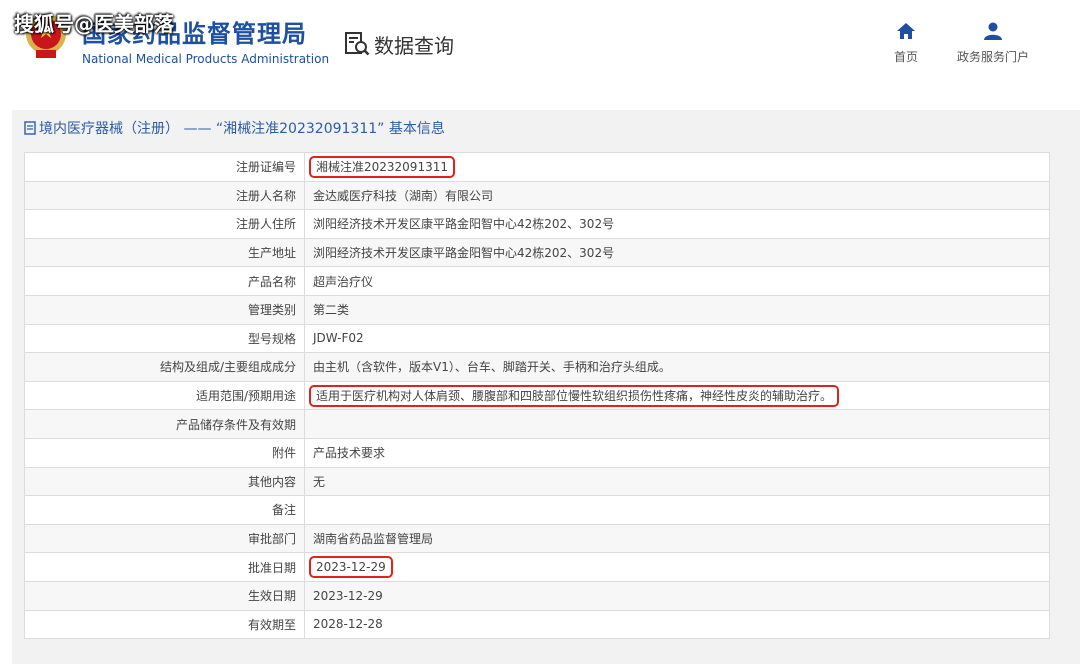  Describe the element at coordinates (677, 167) in the screenshot. I see `row-value: 湘械注准20232091311` at that location.